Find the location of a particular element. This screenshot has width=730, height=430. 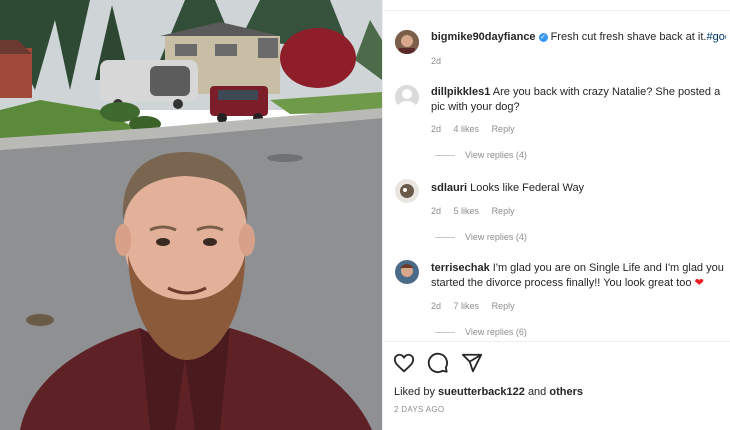

view-replies-label: View replies (6) is located at coordinates (496, 332).